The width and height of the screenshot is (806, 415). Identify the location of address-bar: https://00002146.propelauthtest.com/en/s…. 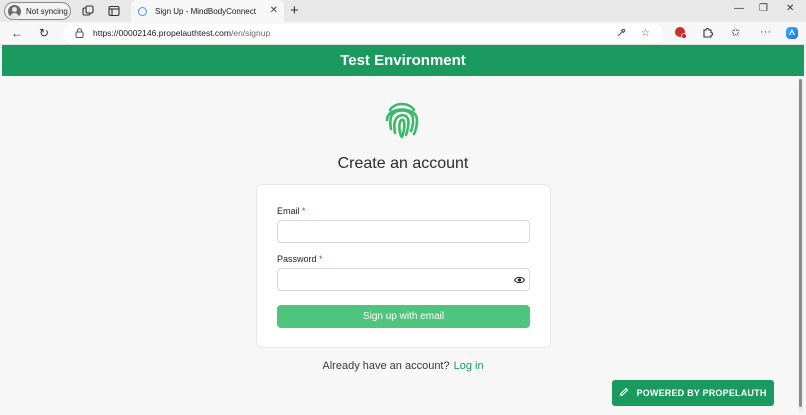
(363, 33).